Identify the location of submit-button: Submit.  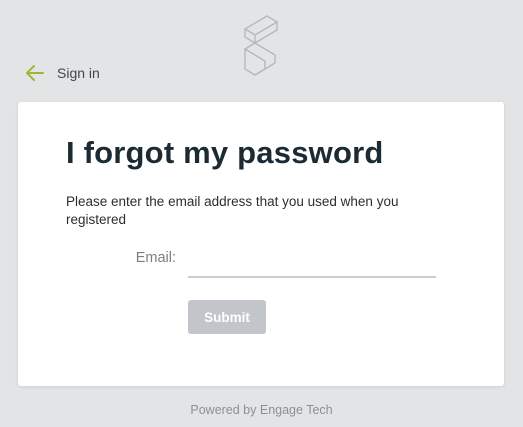
(227, 317).